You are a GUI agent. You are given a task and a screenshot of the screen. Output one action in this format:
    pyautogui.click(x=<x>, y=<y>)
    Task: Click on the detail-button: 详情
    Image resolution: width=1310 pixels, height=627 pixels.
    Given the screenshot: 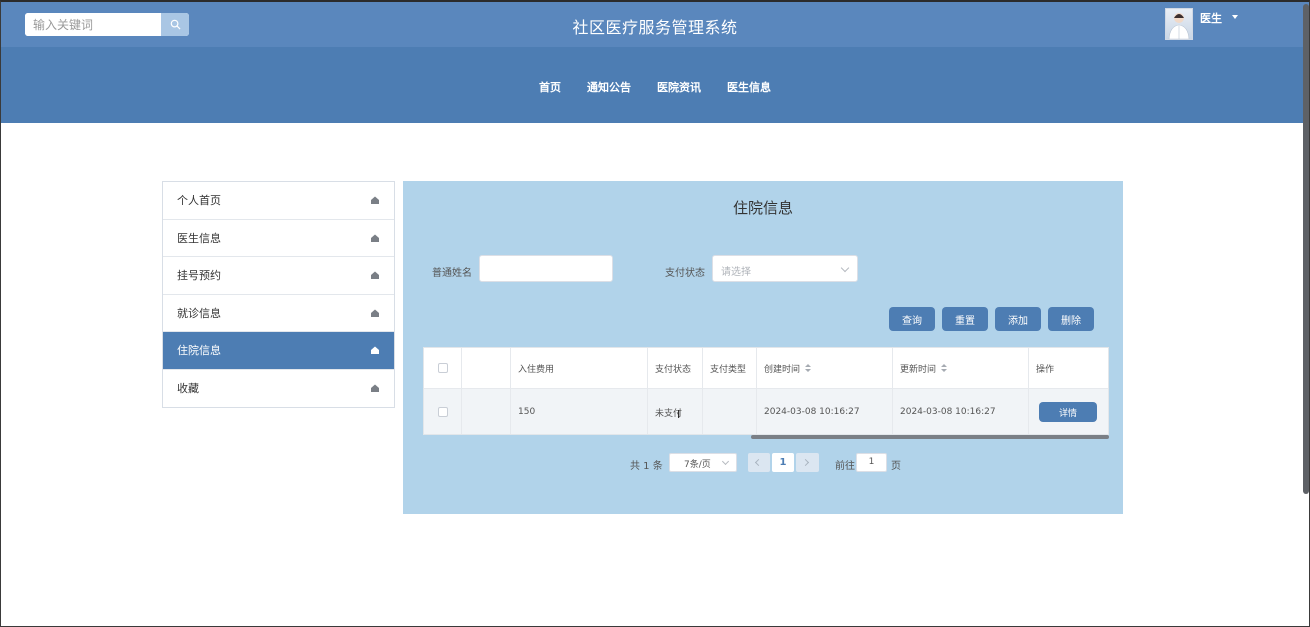 What is the action you would take?
    pyautogui.click(x=1068, y=412)
    